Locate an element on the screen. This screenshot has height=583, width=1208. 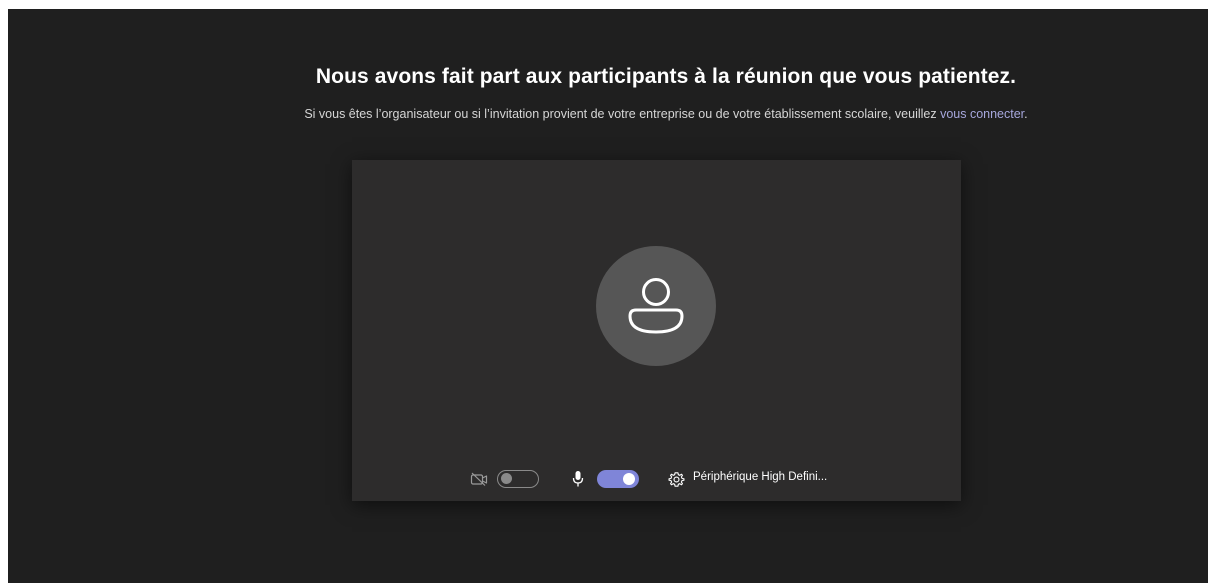
microphone-toggle is located at coordinates (618, 479).